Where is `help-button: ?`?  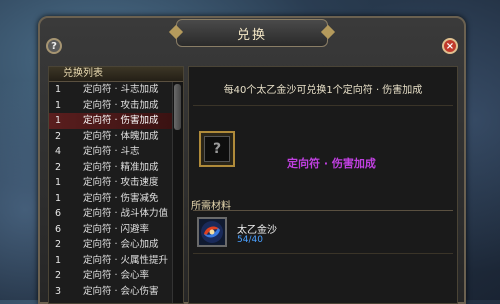
help-button: ? is located at coordinates (54, 46).